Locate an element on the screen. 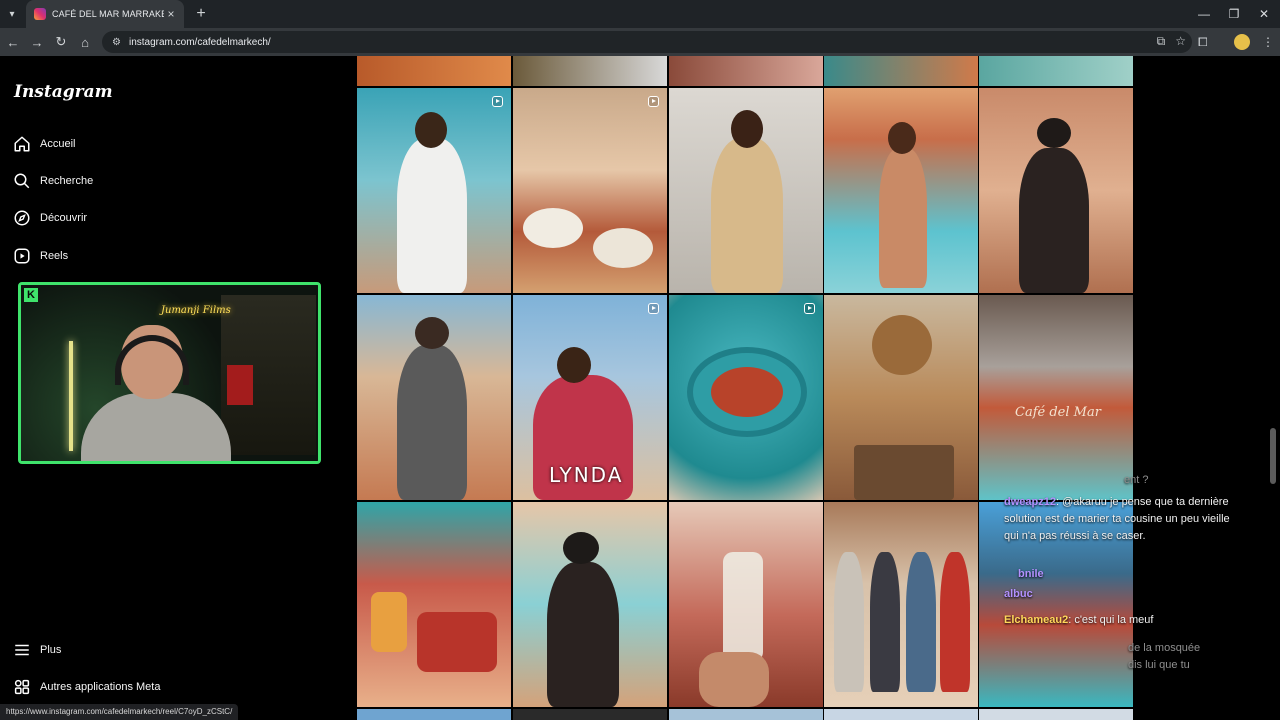 This screenshot has width=1280, height=720. chat-username: dweapz12 is located at coordinates (1030, 502).